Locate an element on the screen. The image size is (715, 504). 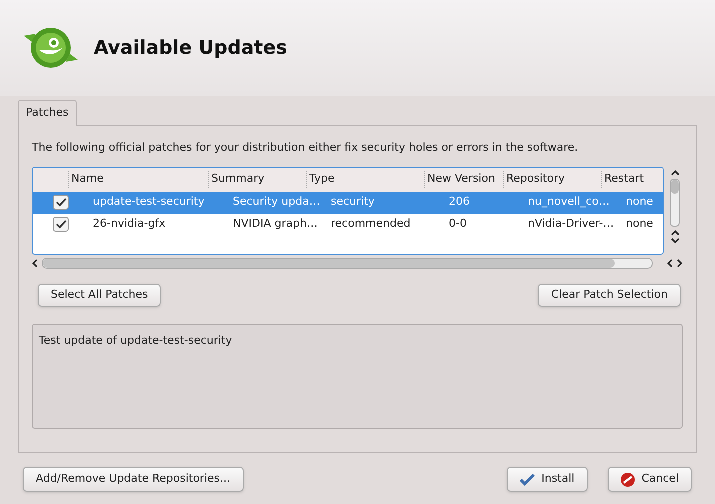
column-header: Name is located at coordinates (138, 179).